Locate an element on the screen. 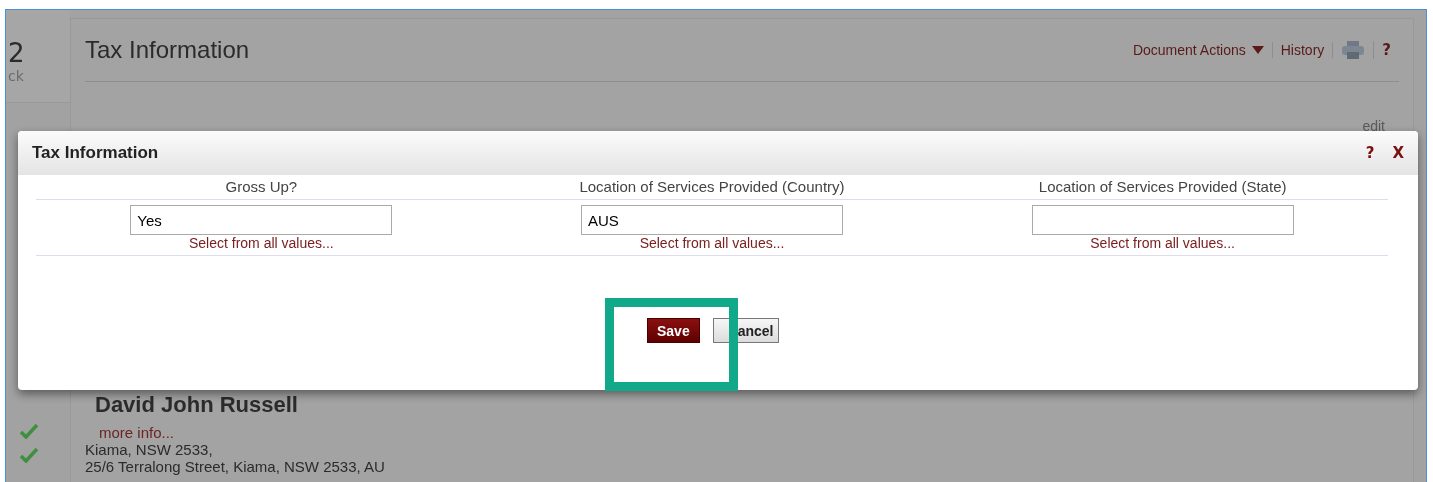 Image resolution: width=1433 pixels, height=482 pixels. history-link: History is located at coordinates (1303, 50).